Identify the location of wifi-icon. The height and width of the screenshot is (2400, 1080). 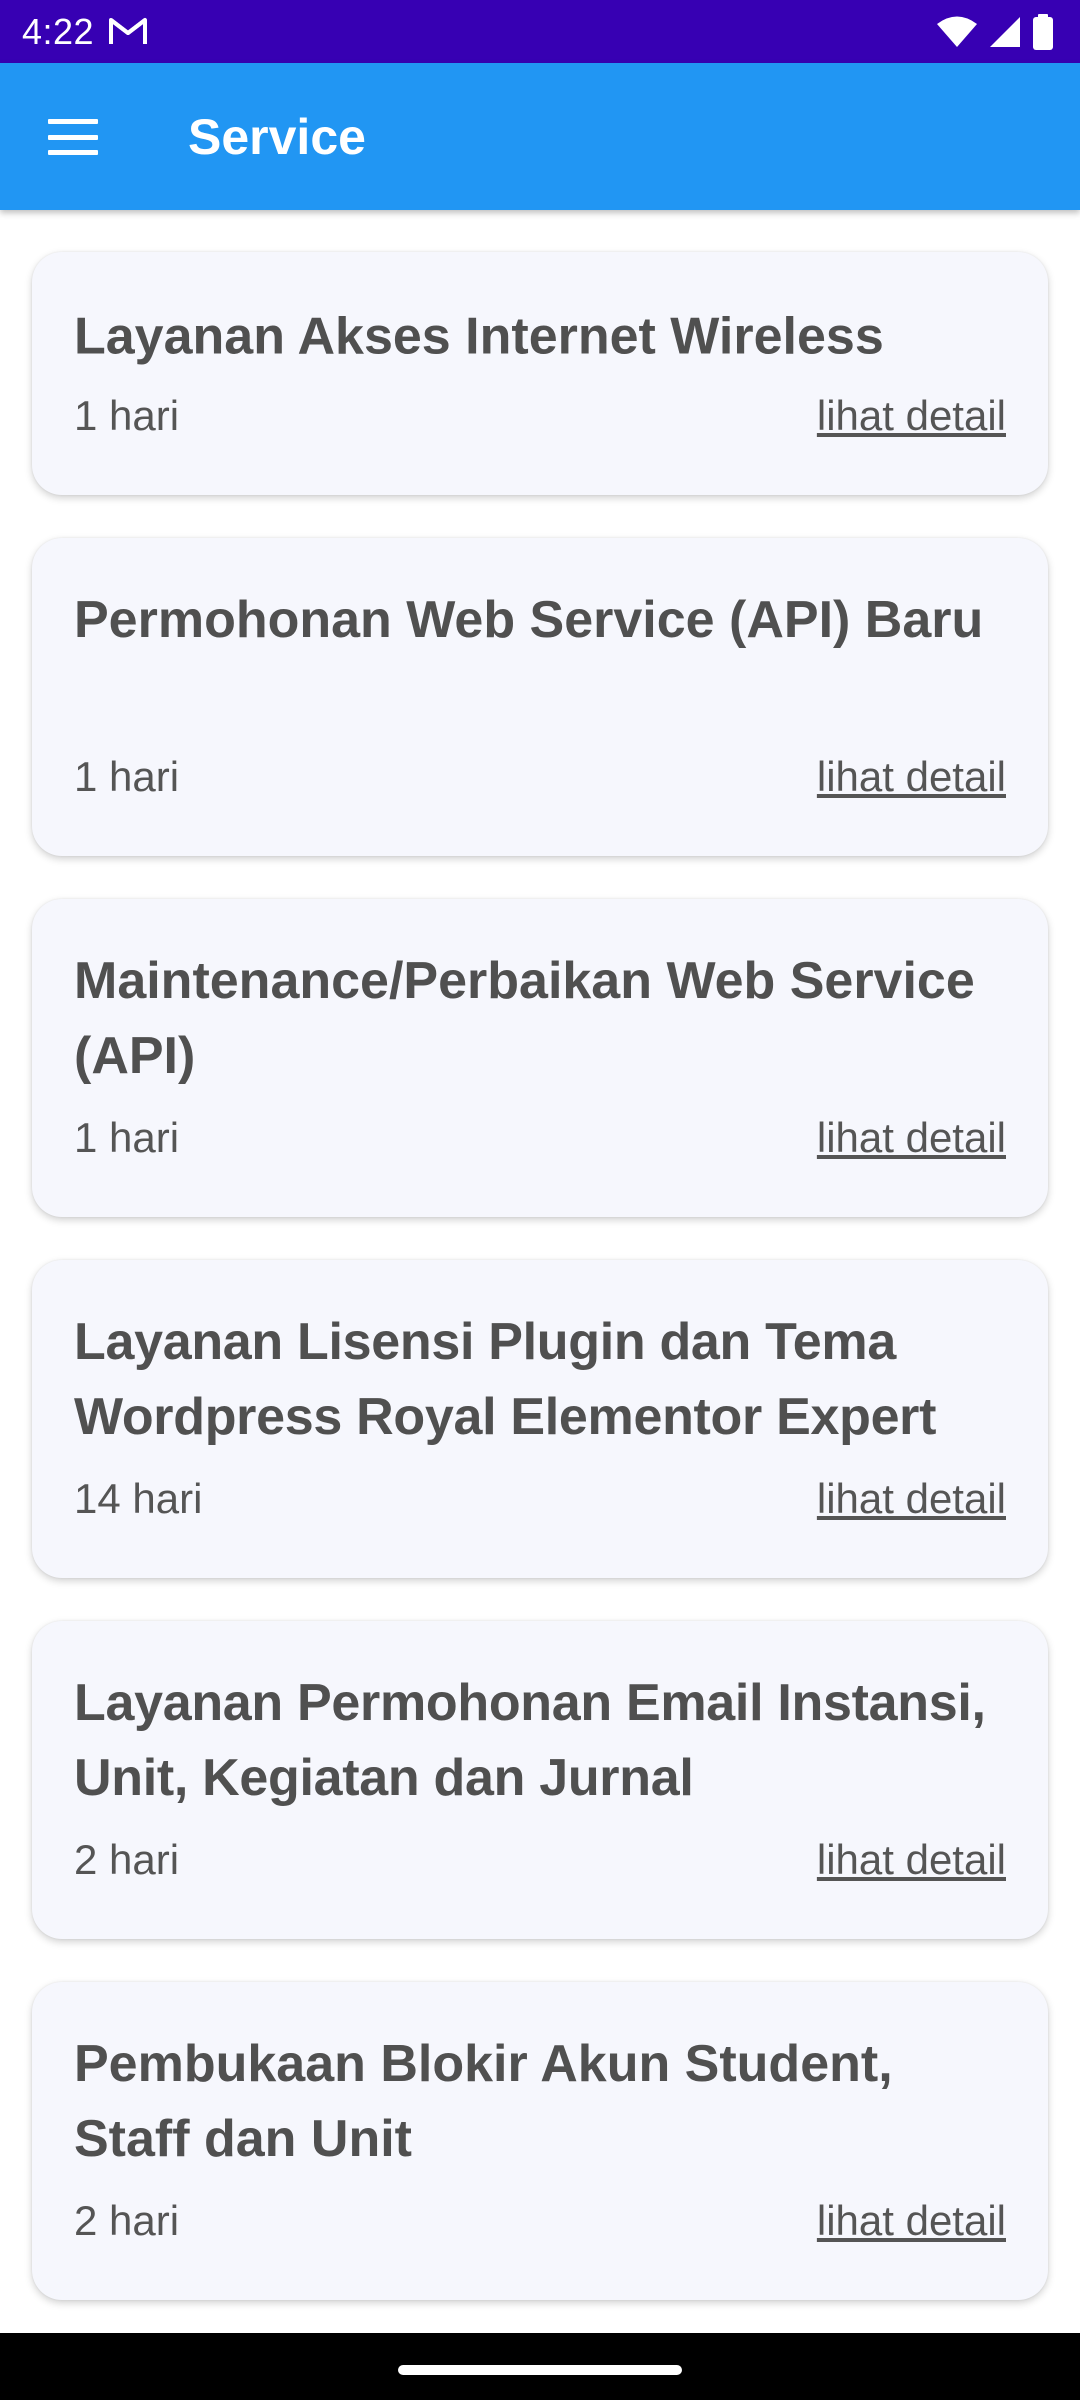
(957, 31).